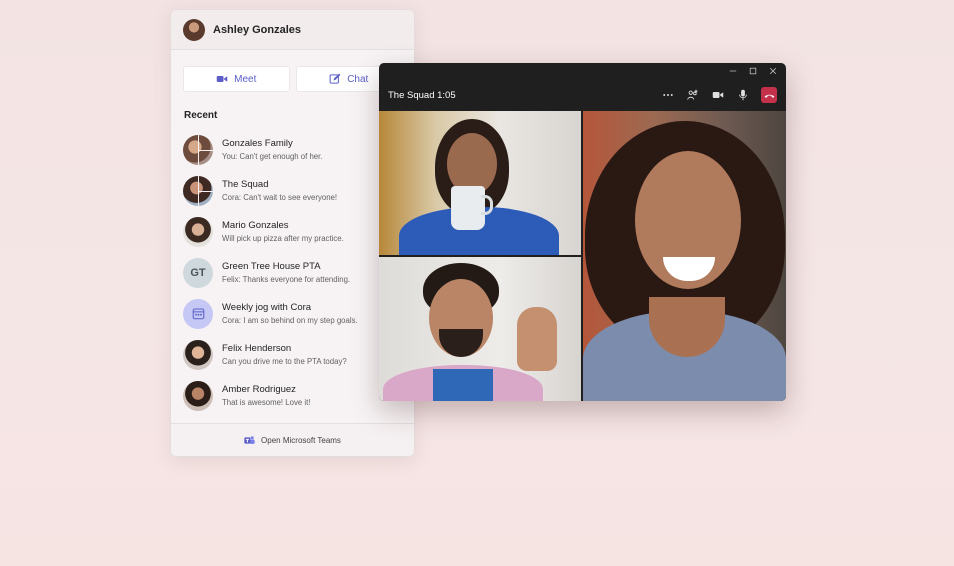  I want to click on teams-logo-icon, so click(249, 439).